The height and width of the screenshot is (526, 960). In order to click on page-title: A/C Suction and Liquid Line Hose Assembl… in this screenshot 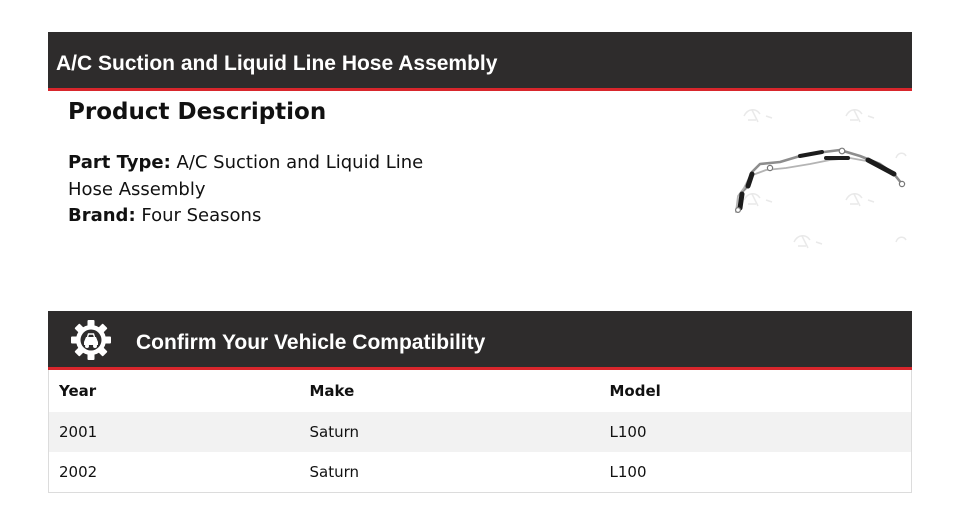, I will do `click(277, 63)`.